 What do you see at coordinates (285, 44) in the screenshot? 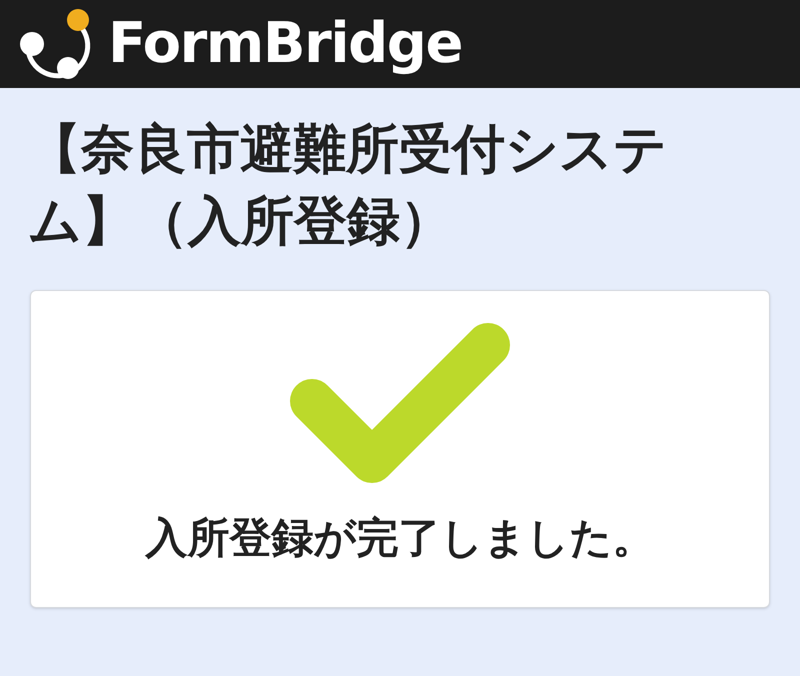
I see `logo-text: FormBridge` at bounding box center [285, 44].